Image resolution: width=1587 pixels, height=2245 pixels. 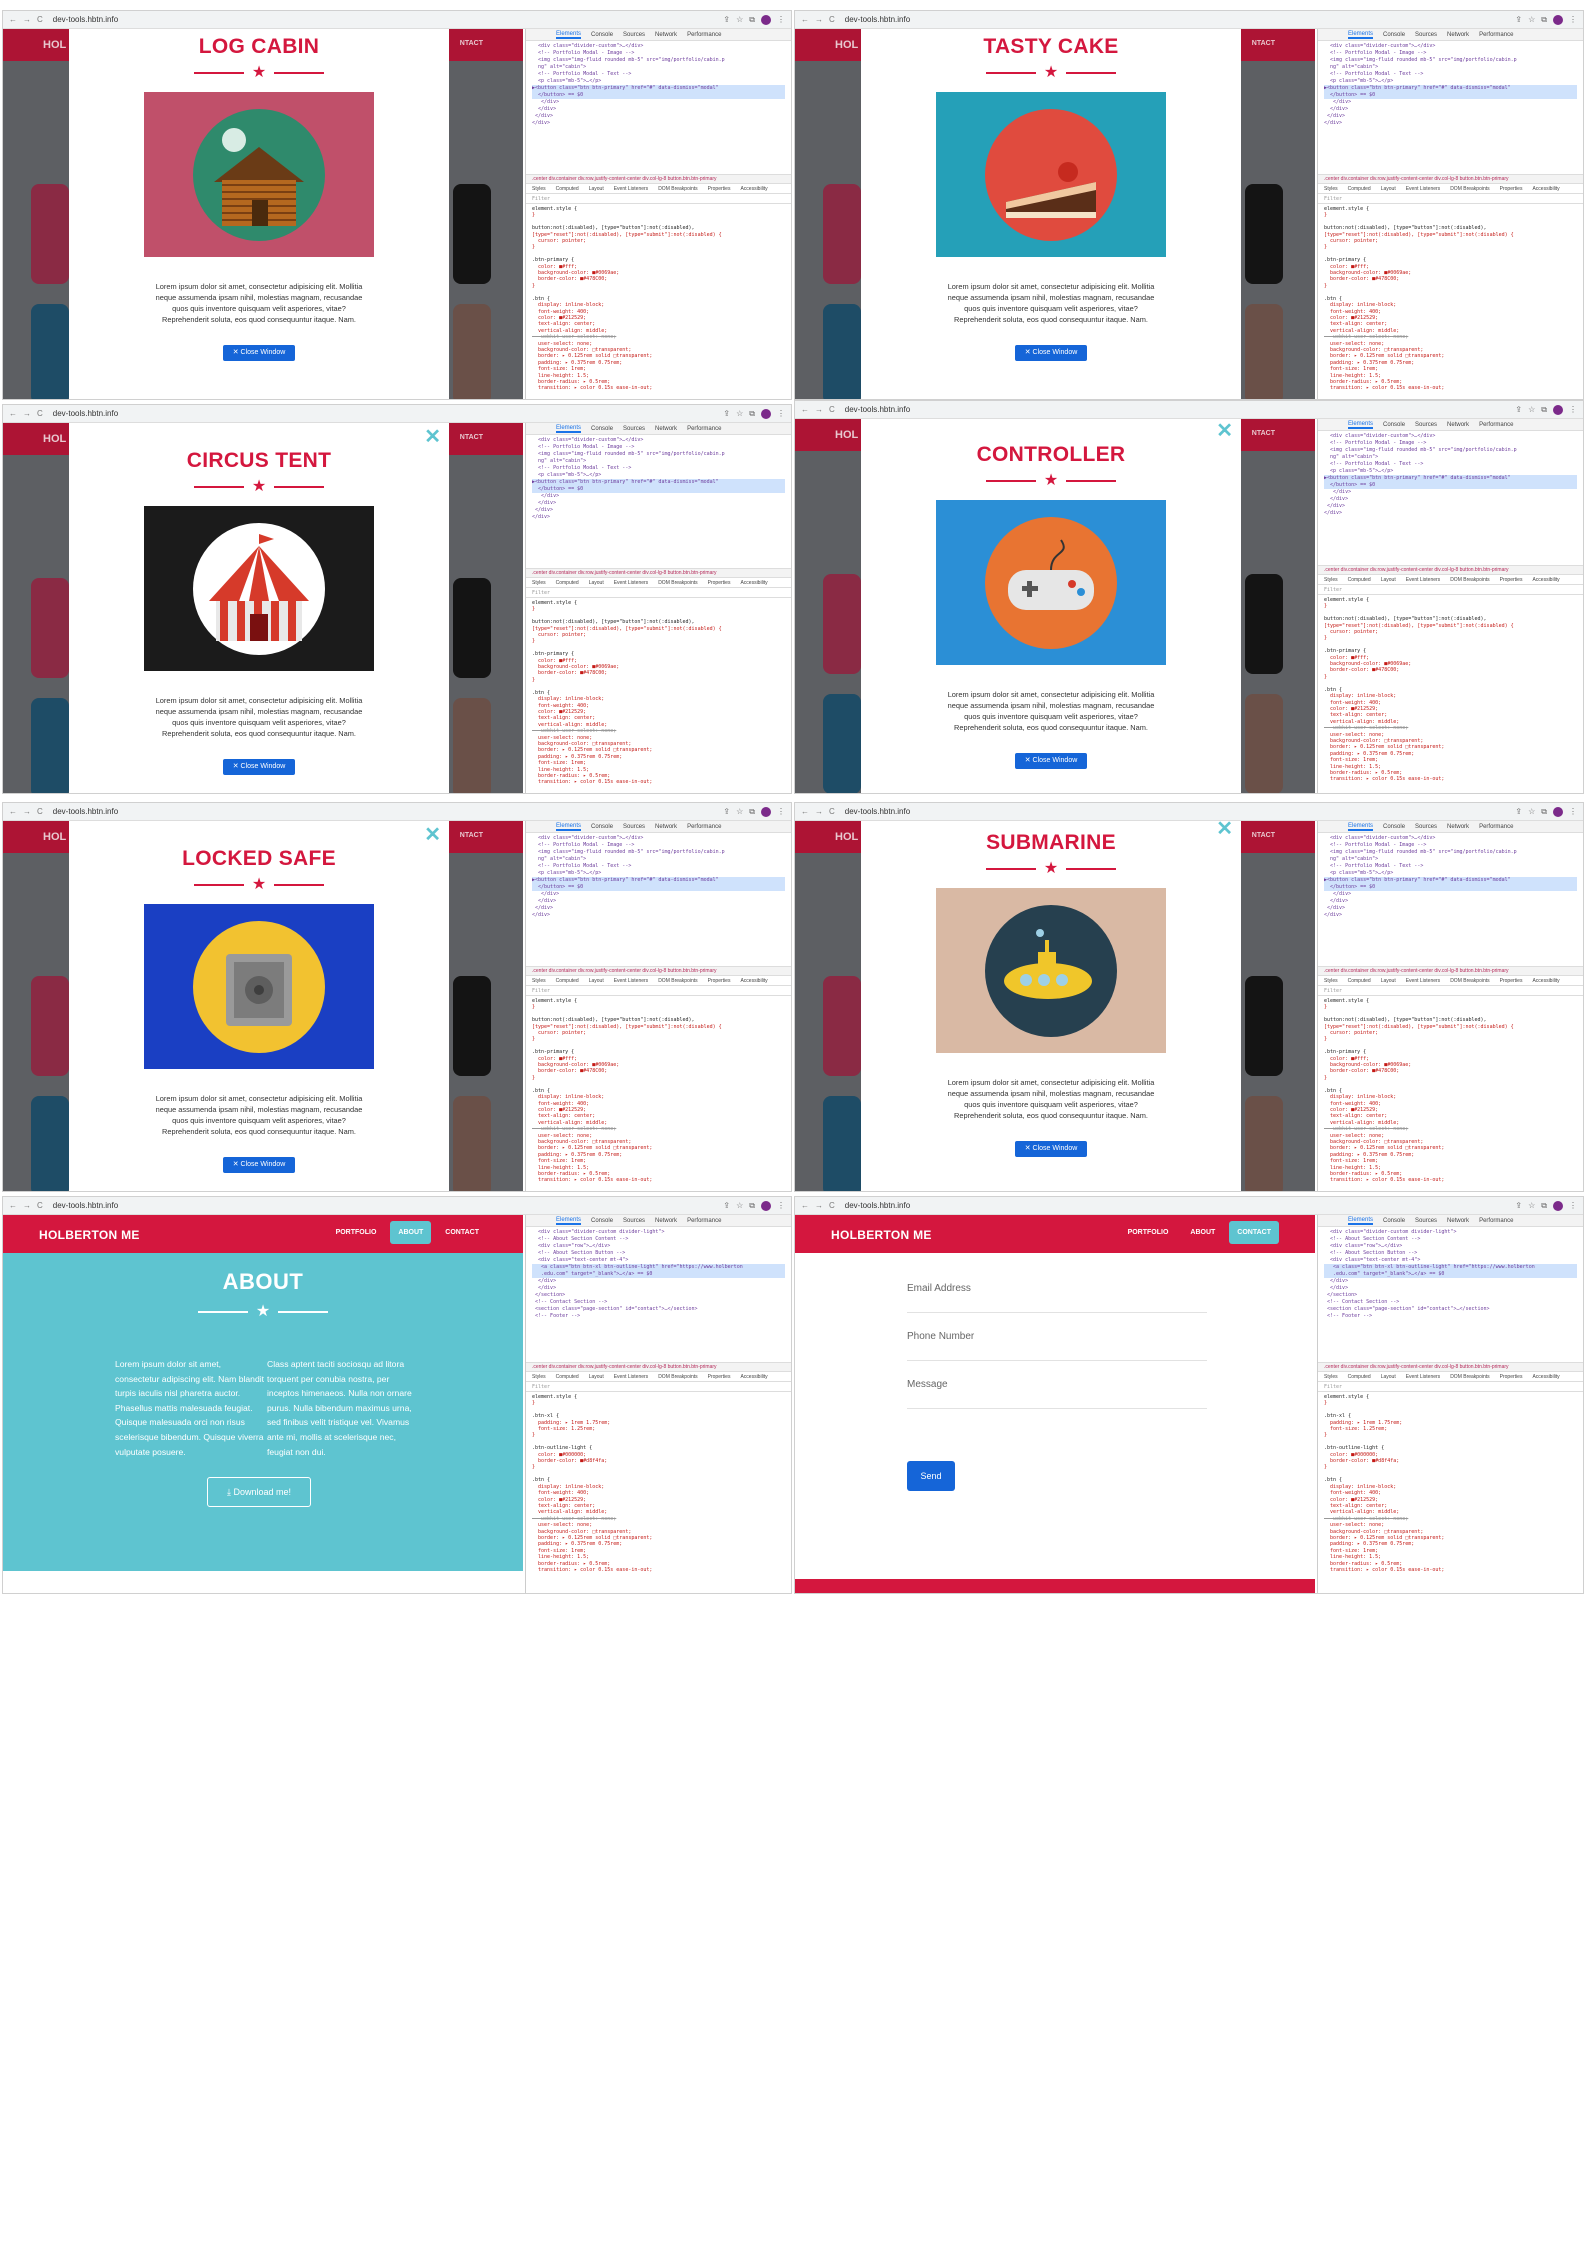 What do you see at coordinates (553, 654) in the screenshot?
I see `css-selector: .btn-primary {` at bounding box center [553, 654].